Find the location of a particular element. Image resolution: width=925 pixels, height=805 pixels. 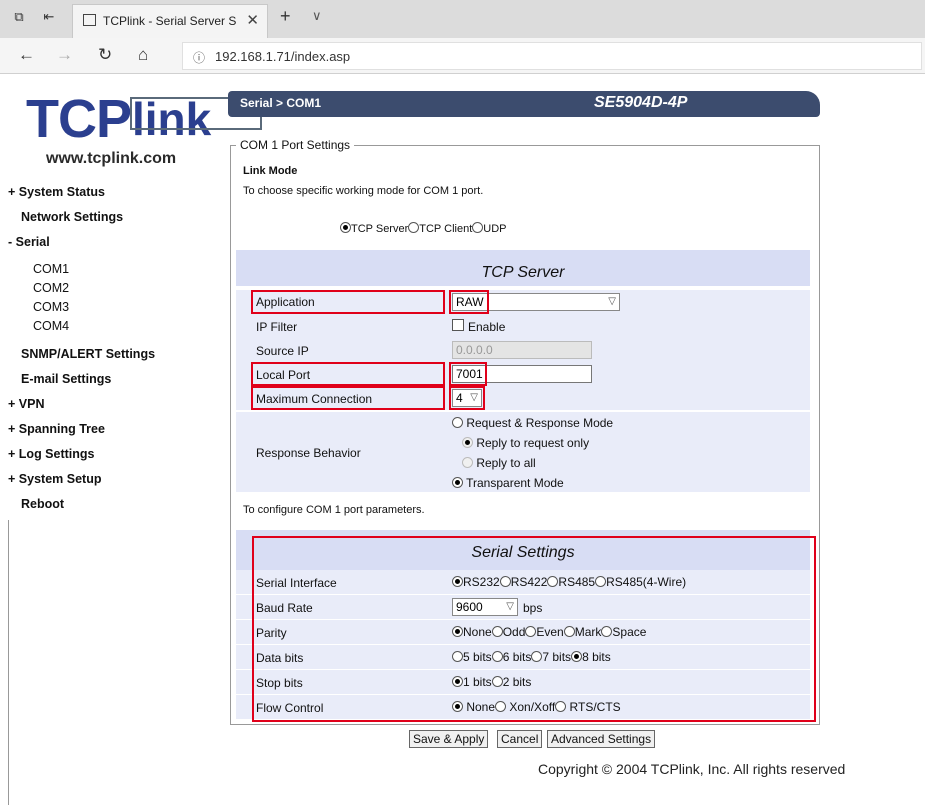

menu-snmp-alert: SNMP/ALERT Settings is located at coordinates (88, 354).